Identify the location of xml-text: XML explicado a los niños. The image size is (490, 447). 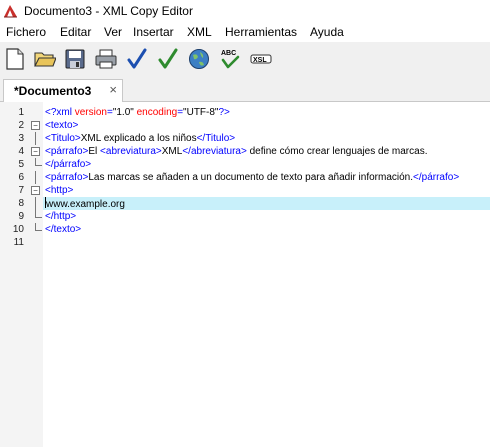
(138, 138).